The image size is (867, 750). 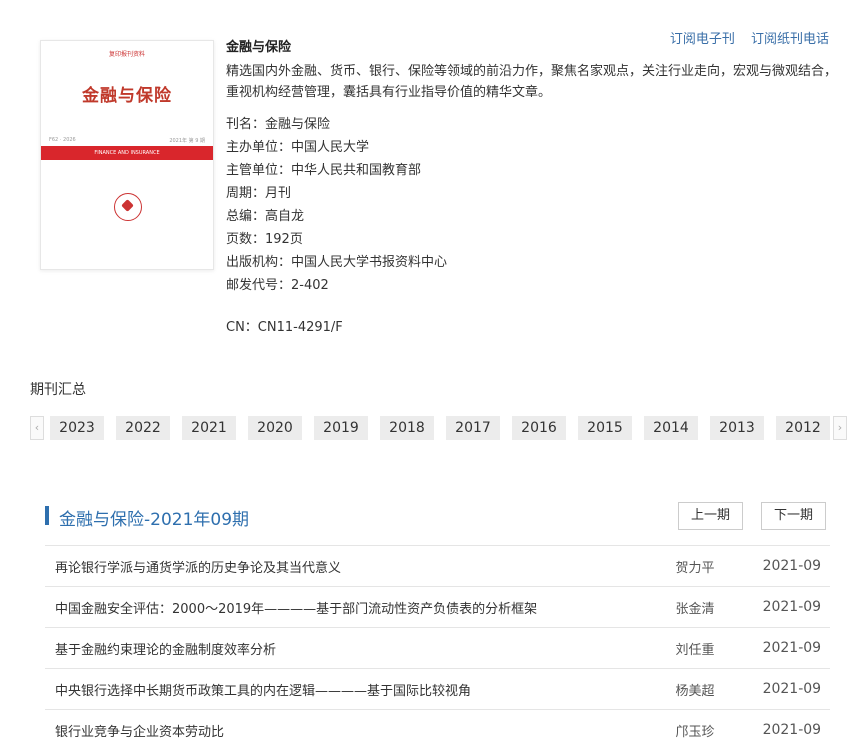 What do you see at coordinates (284, 327) in the screenshot?
I see `info-cn: CN：CN11-4291/F` at bounding box center [284, 327].